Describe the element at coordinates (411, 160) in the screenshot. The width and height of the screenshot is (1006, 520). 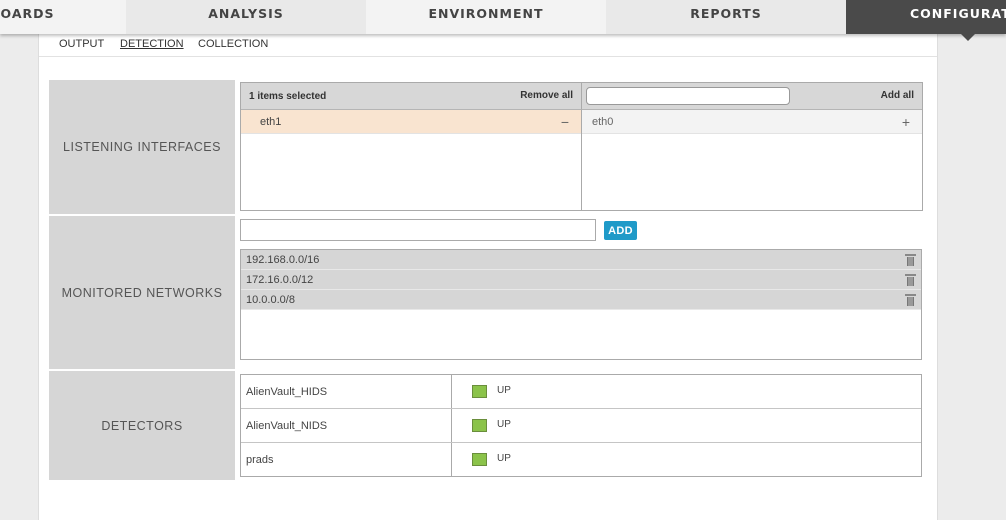
I see `selected-interfaces-list: eth1 −` at that location.